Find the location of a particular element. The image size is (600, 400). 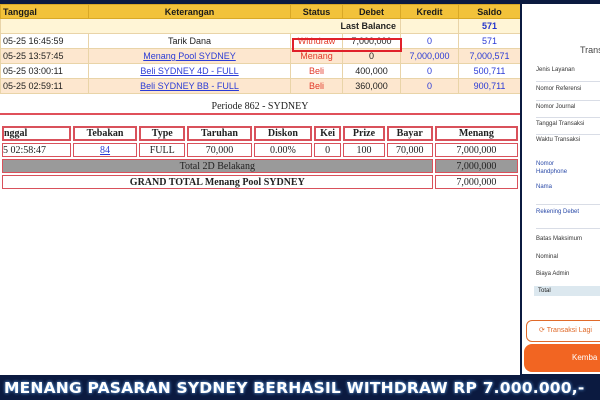

col-type: Type is located at coordinates (162, 133).